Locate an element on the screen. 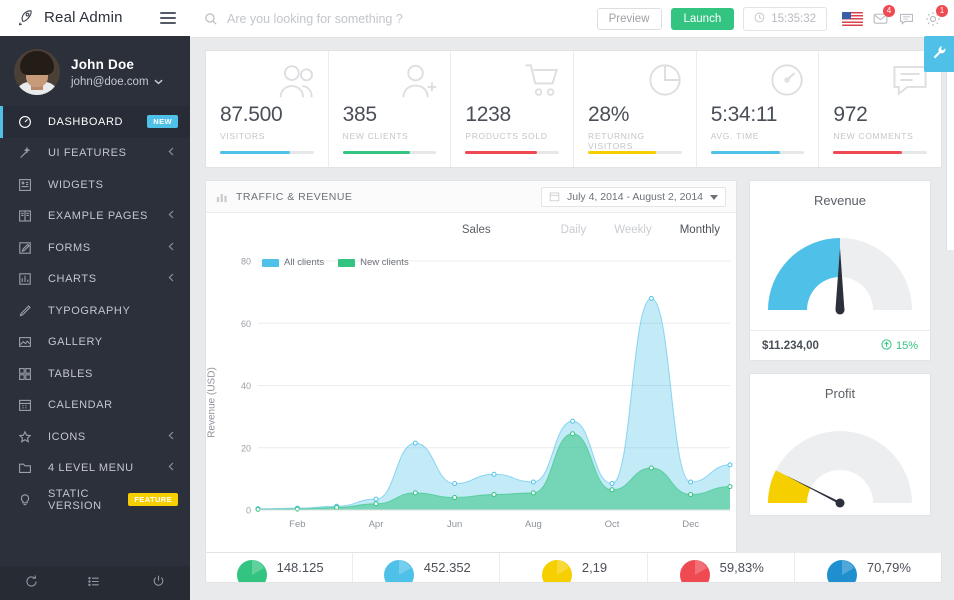 The height and width of the screenshot is (600, 954). legend-item-new-clients: New clients is located at coordinates (373, 262).